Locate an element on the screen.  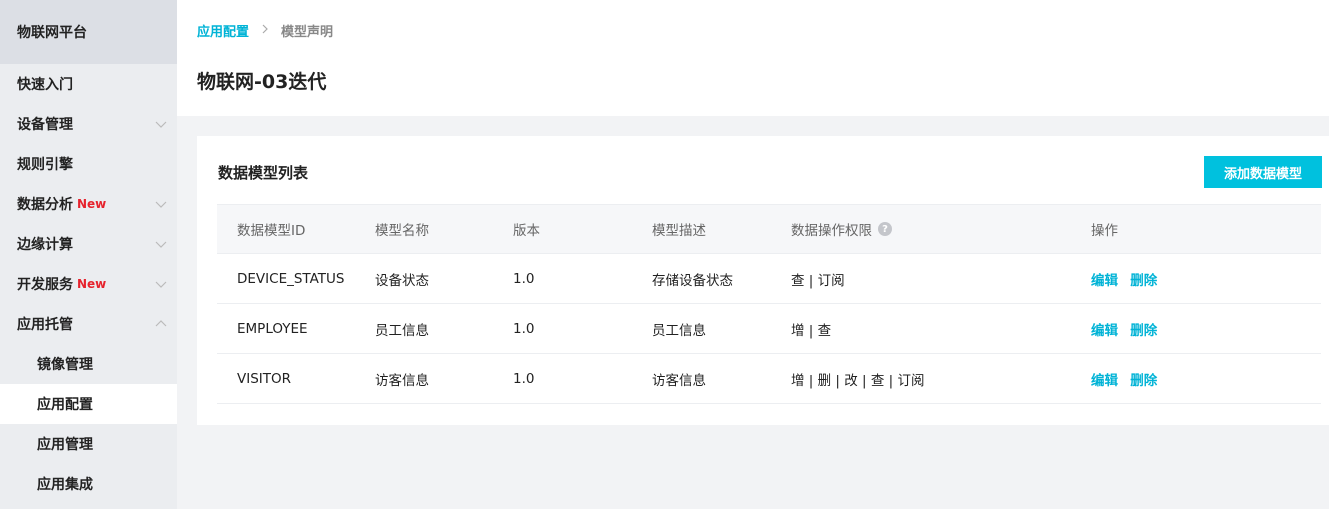
sidebar-item-device-management: 设备管理 is located at coordinates (88, 124).